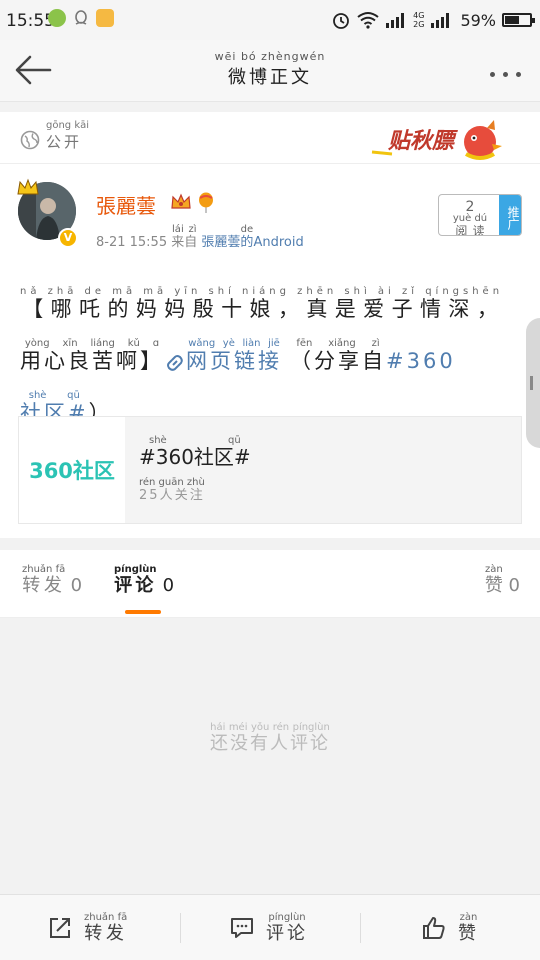 This screenshot has width=540, height=960. What do you see at coordinates (470, 224) in the screenshot?
I see `read-label: 阅读yuè dú` at bounding box center [470, 224].